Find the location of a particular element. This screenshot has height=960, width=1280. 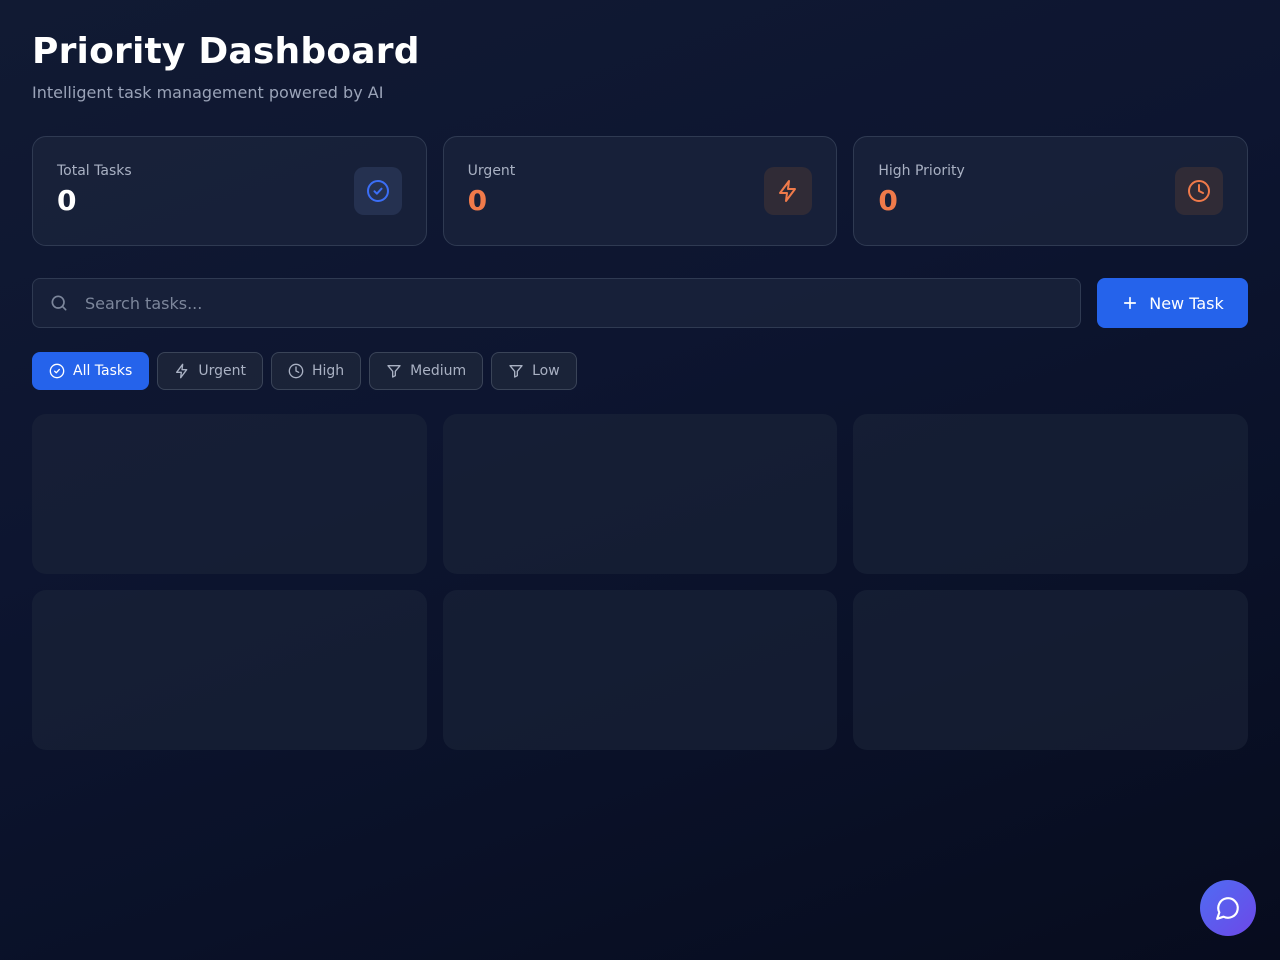

filter-bar: All Tasks Urgent High Medium Low is located at coordinates (304, 371).